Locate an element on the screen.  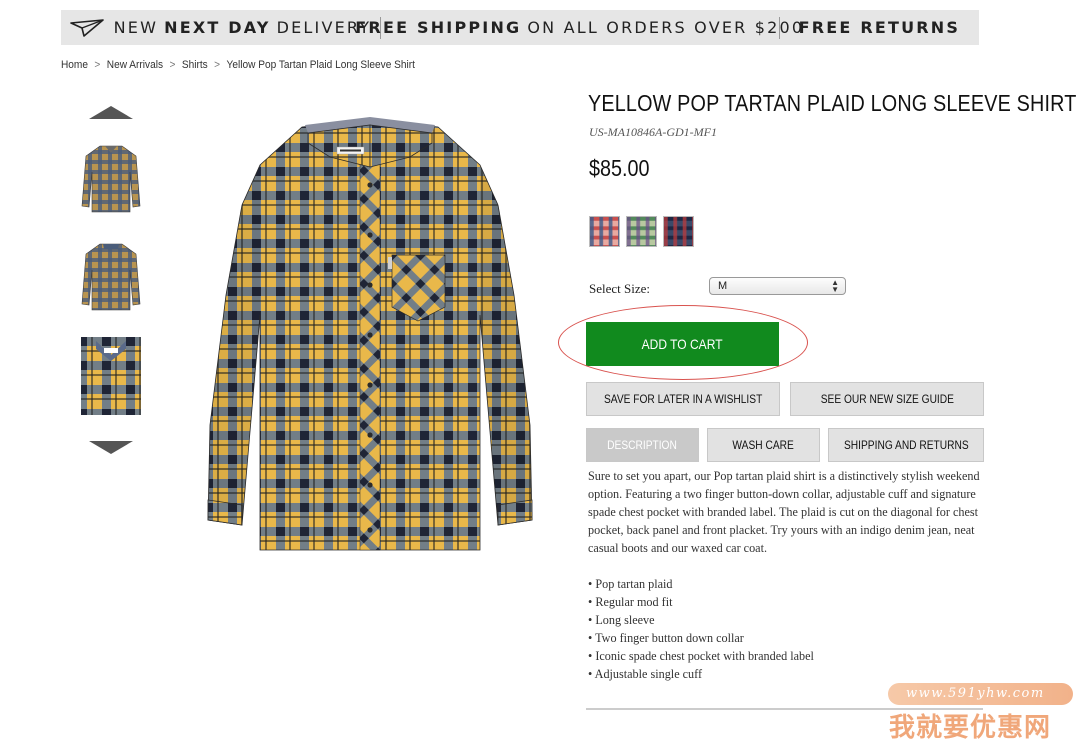
watermark-url: www.591yhw.com is located at coordinates (975, 693).